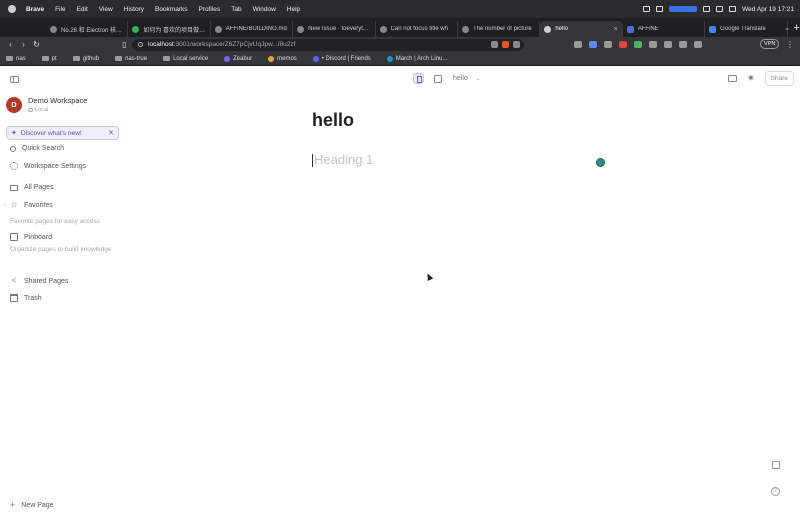  Describe the element at coordinates (140, 44) in the screenshot. I see `site-info-icon` at that location.